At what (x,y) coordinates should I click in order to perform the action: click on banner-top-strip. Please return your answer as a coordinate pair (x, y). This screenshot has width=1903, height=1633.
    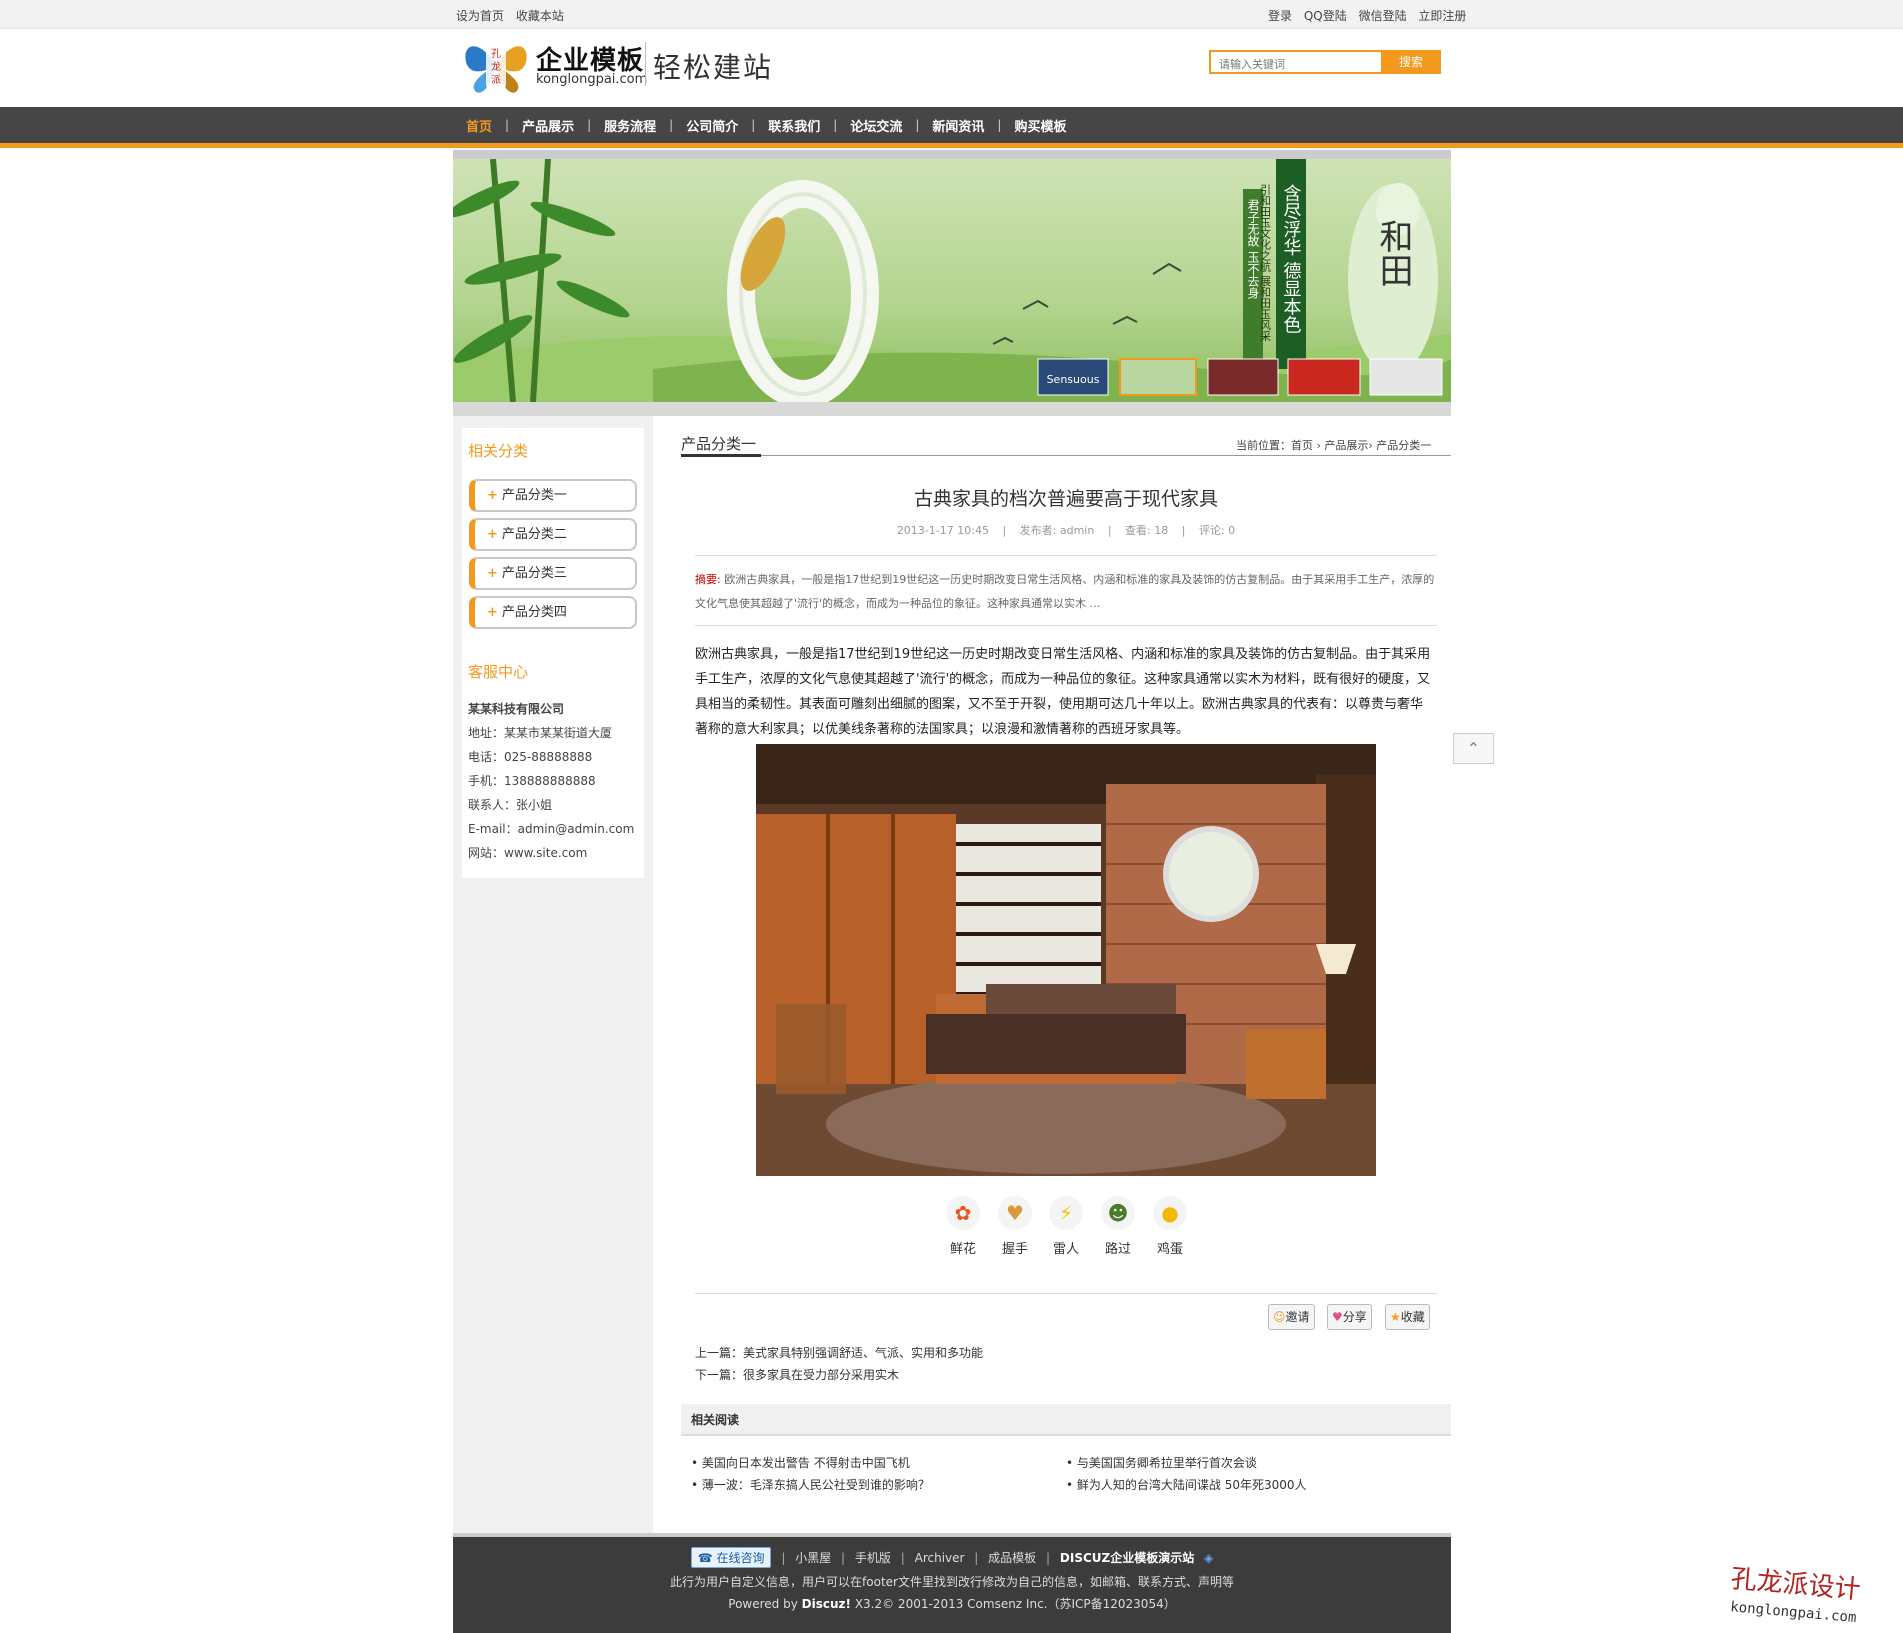
    Looking at the image, I should click on (952, 154).